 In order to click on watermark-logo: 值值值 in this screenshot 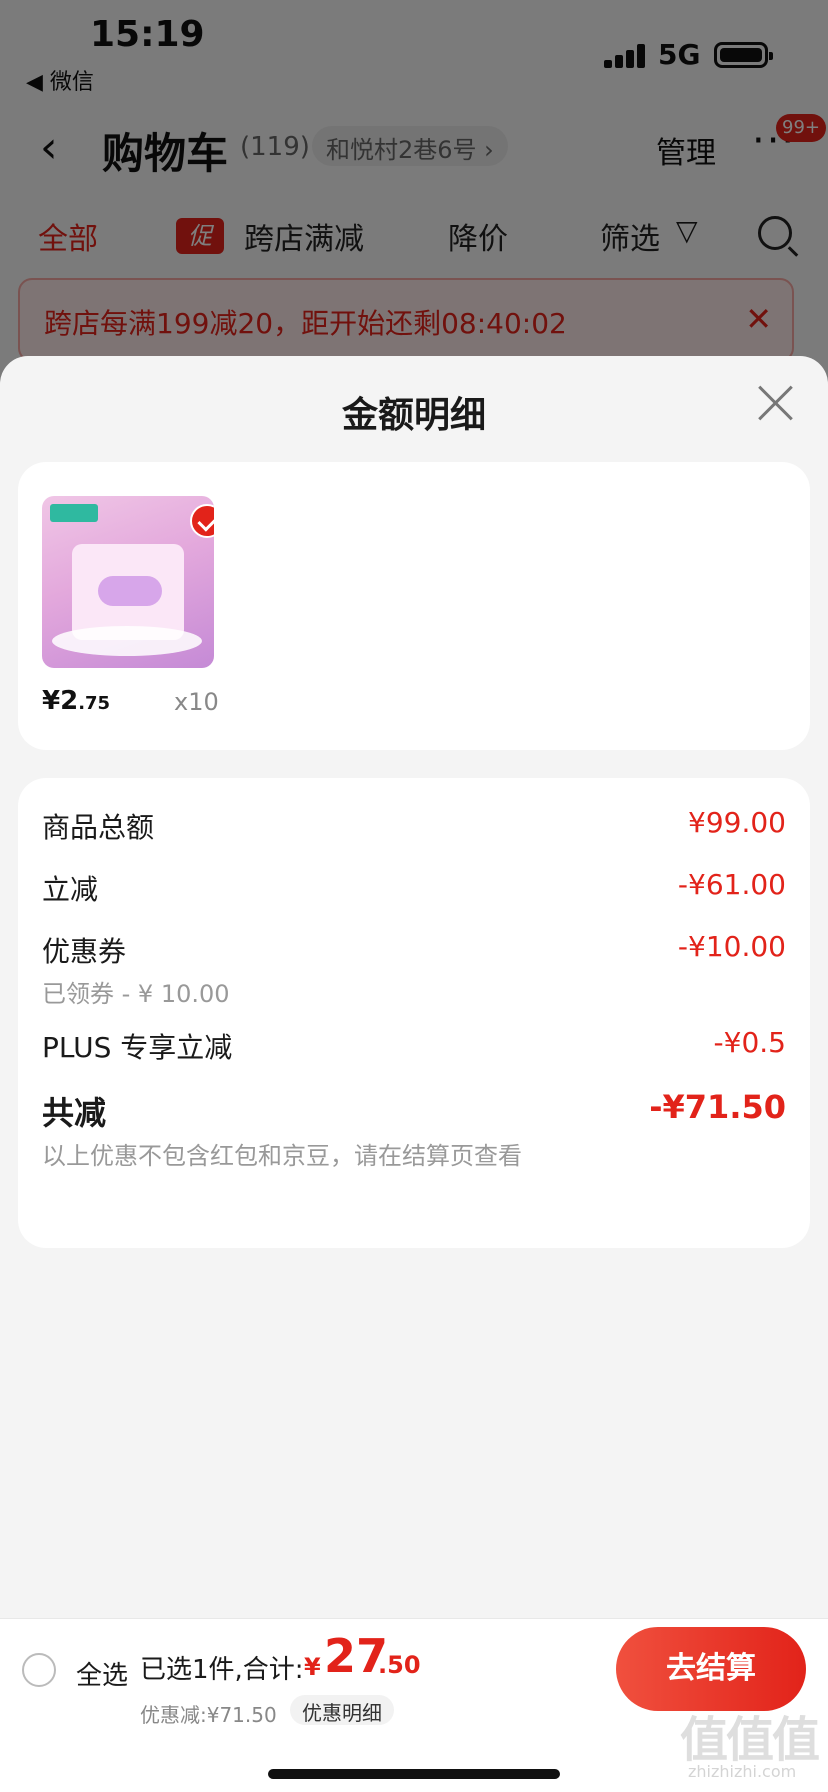, I will do `click(750, 1740)`.